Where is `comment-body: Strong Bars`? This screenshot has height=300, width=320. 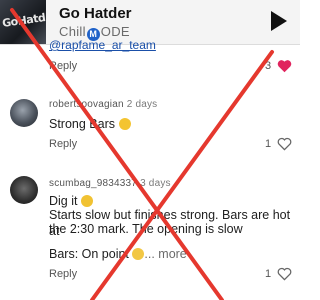
comment-body: Strong Bars is located at coordinates (82, 124).